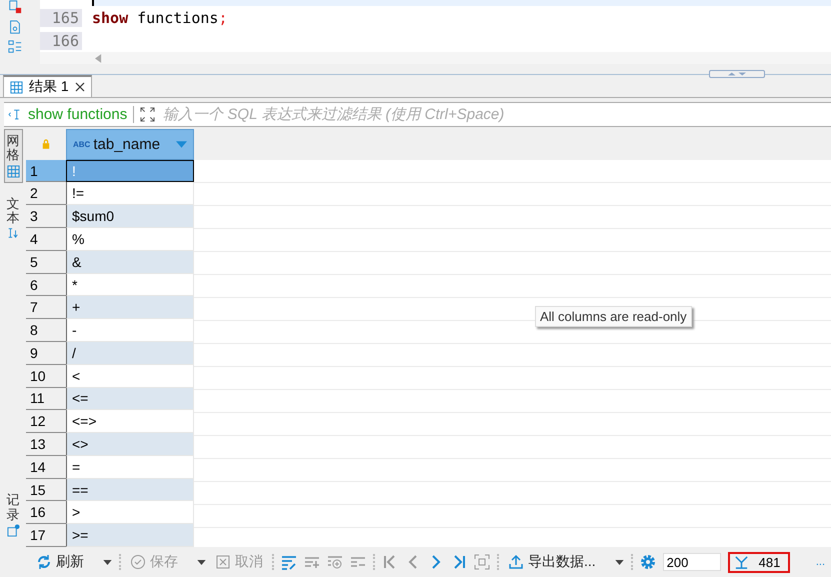 The width and height of the screenshot is (831, 577). What do you see at coordinates (130, 490) in the screenshot?
I see `table-cell: ==` at bounding box center [130, 490].